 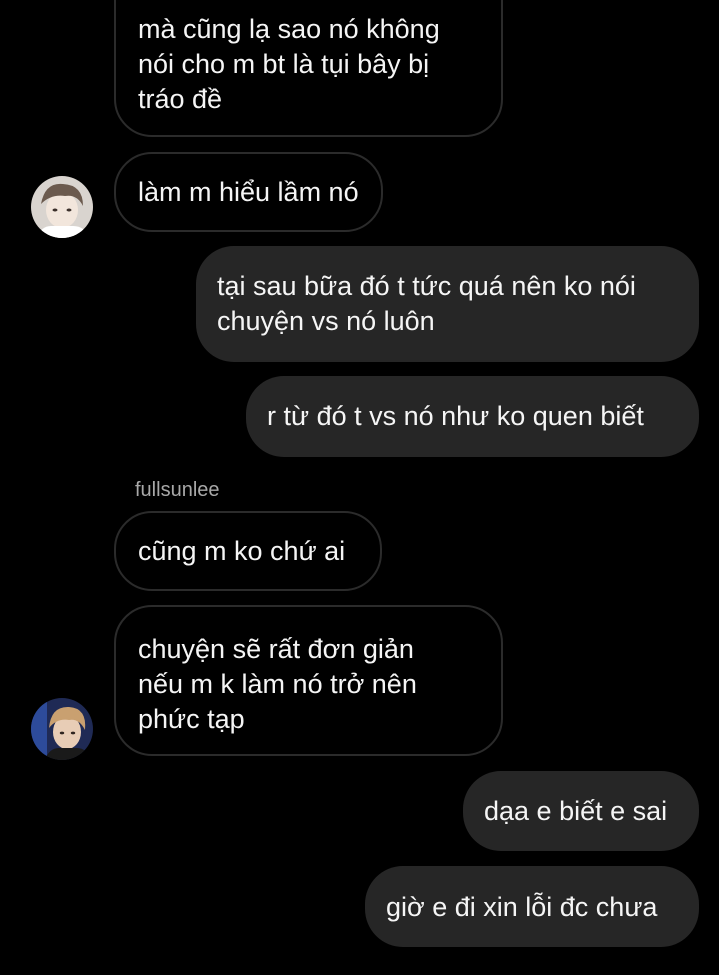 I want to click on sender-name: fullsunlee, so click(x=177, y=490).